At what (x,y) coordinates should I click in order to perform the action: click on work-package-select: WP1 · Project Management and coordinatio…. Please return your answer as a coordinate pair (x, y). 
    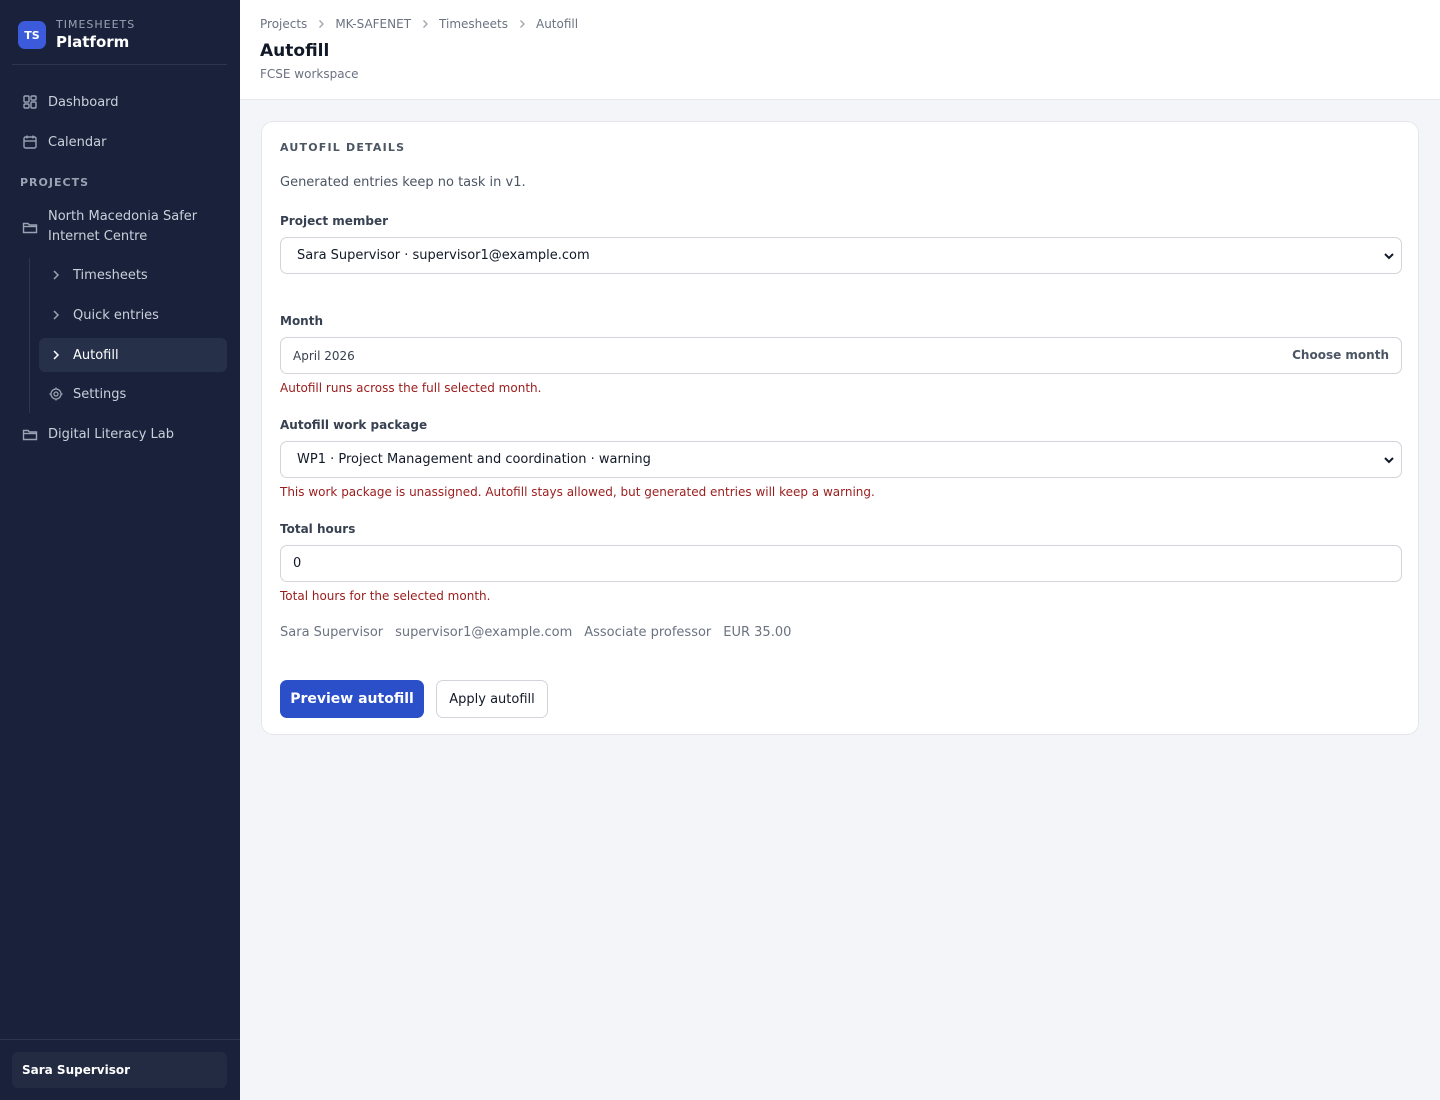
    Looking at the image, I should click on (841, 459).